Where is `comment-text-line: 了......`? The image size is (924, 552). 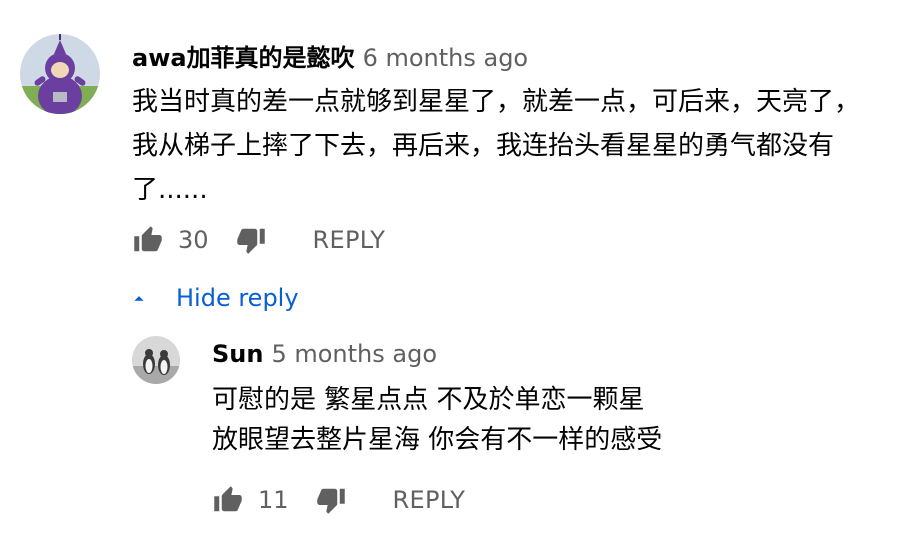 comment-text-line: 了...... is located at coordinates (170, 190).